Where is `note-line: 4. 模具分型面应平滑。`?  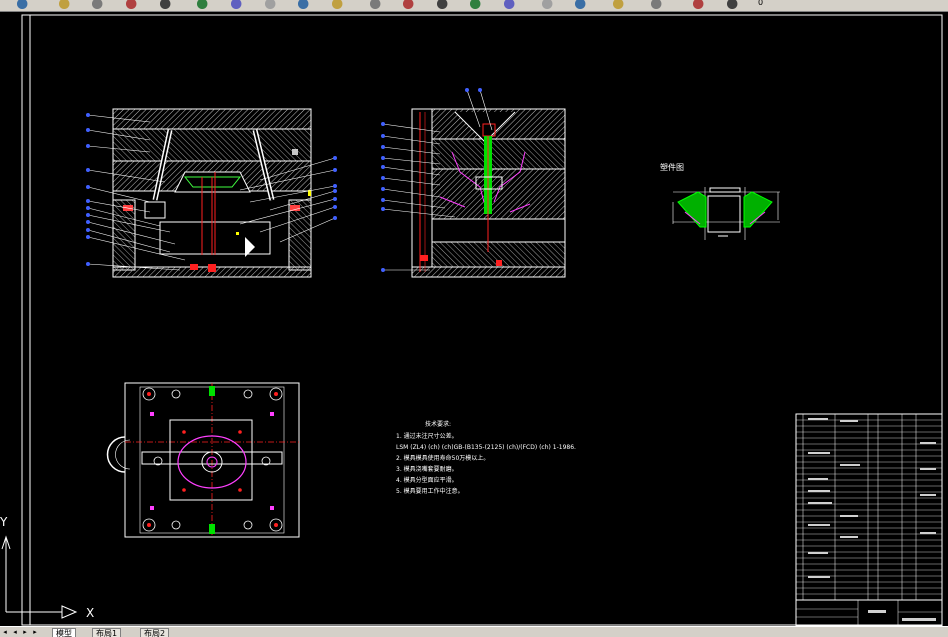 note-line: 4. 模具分型面应平滑。 is located at coordinates (427, 480).